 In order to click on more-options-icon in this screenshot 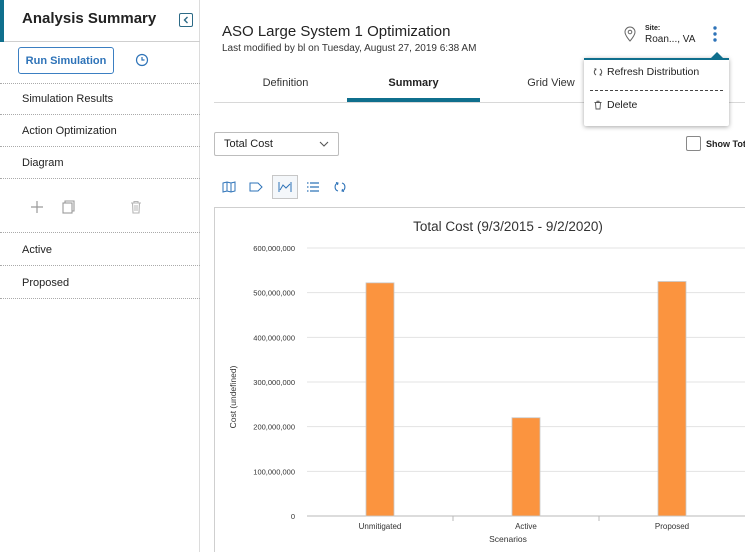, I will do `click(715, 34)`.